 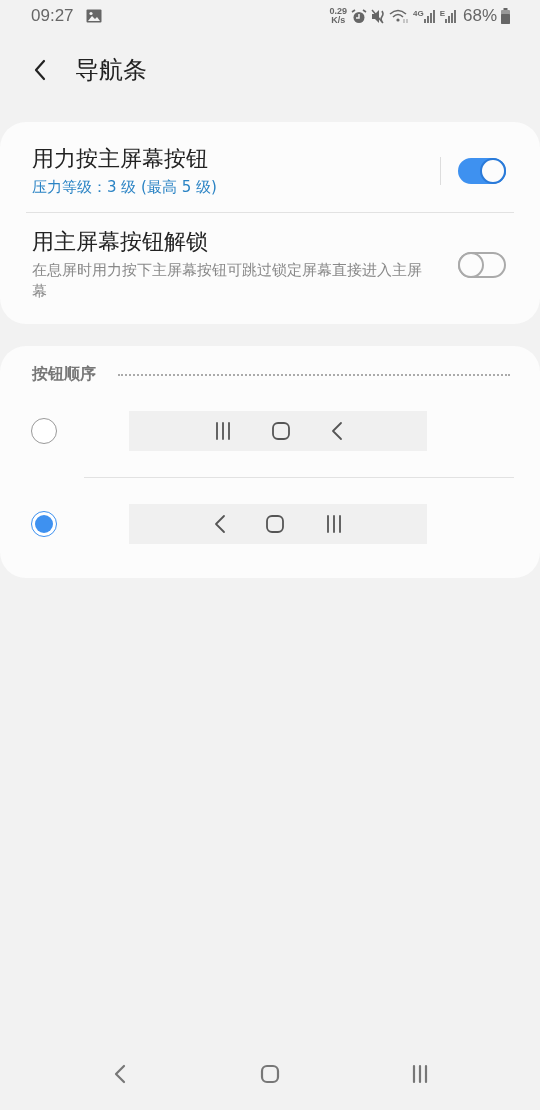 What do you see at coordinates (338, 20) in the screenshot?
I see `network-speed: K/s` at bounding box center [338, 20].